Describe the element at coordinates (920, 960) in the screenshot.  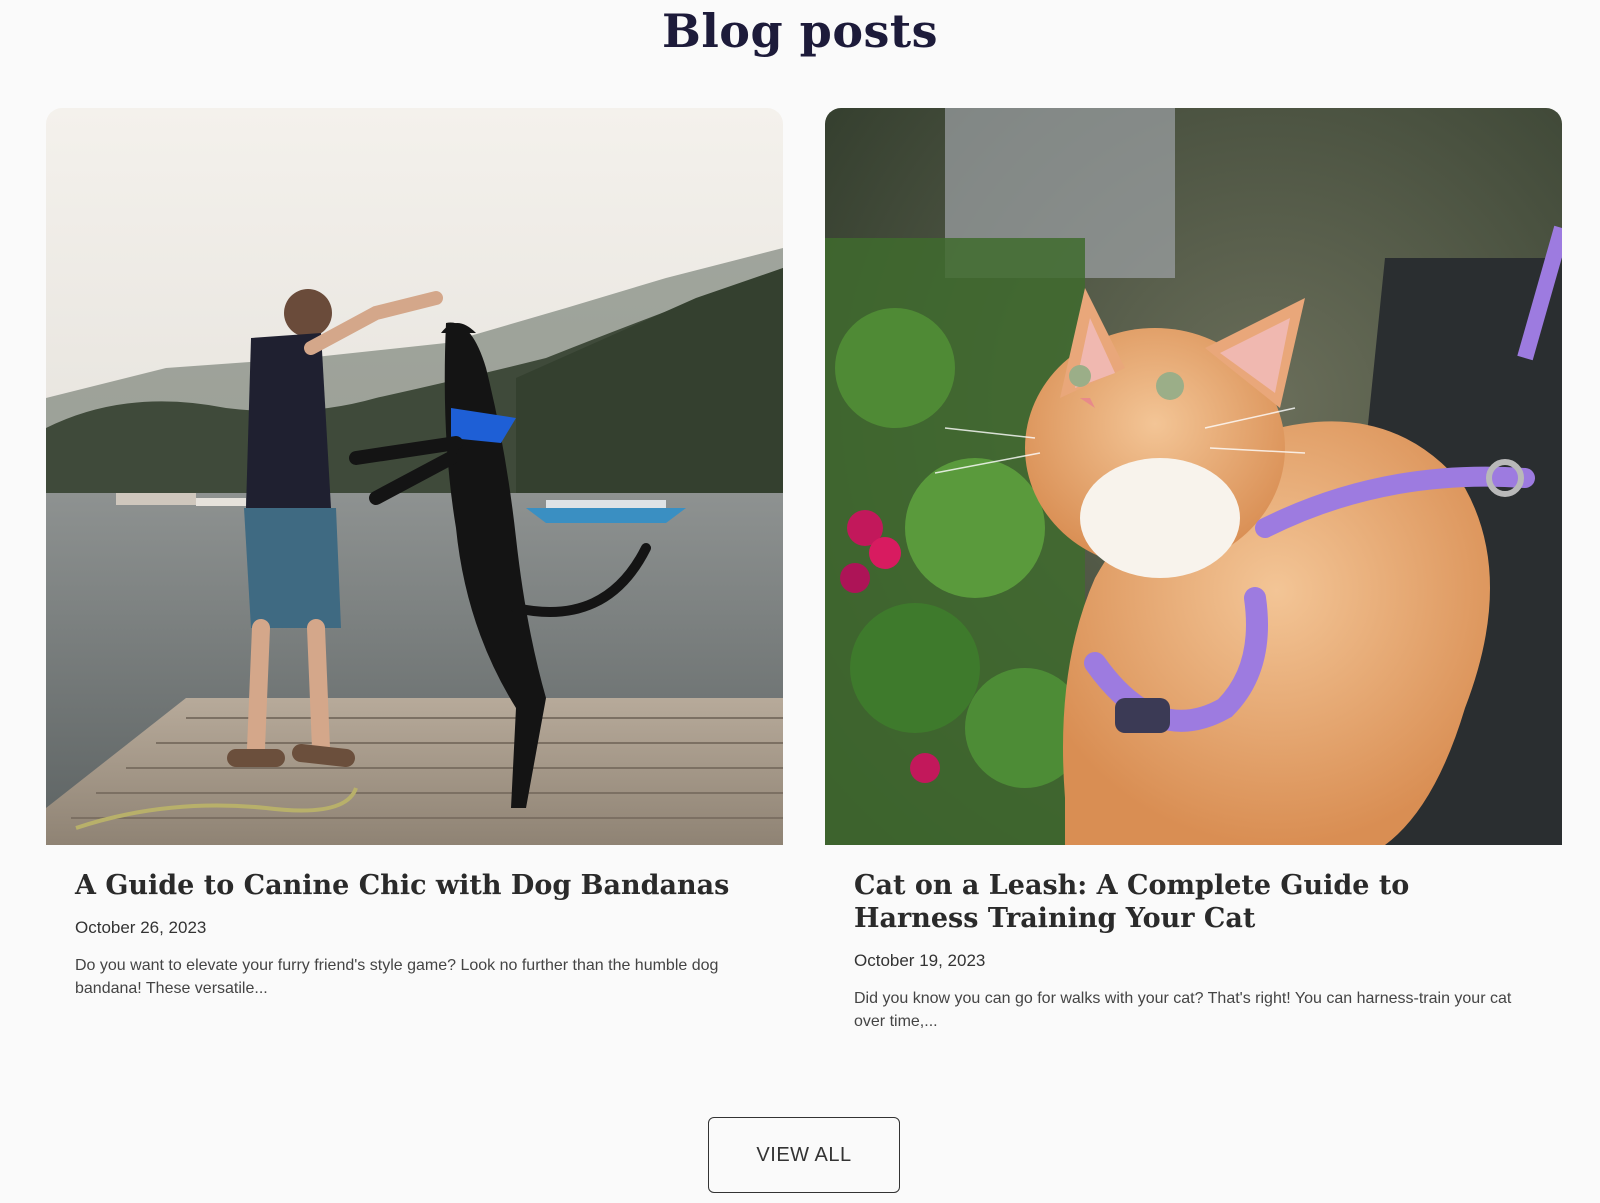
I see `post-date: October 19, 2023` at that location.